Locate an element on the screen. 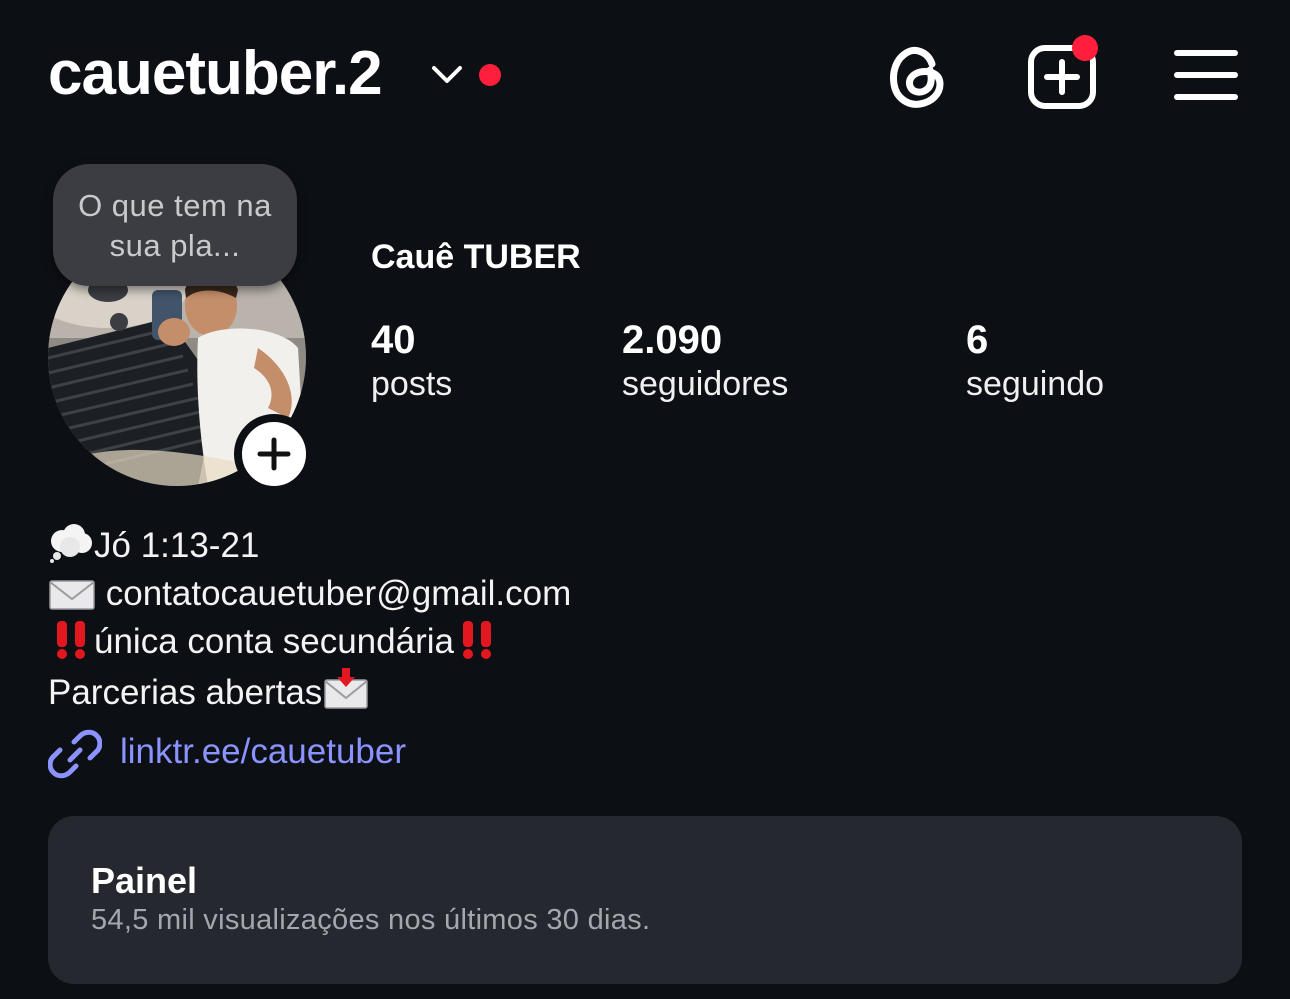  stat-following: 6 seguindo is located at coordinates (1035, 360).